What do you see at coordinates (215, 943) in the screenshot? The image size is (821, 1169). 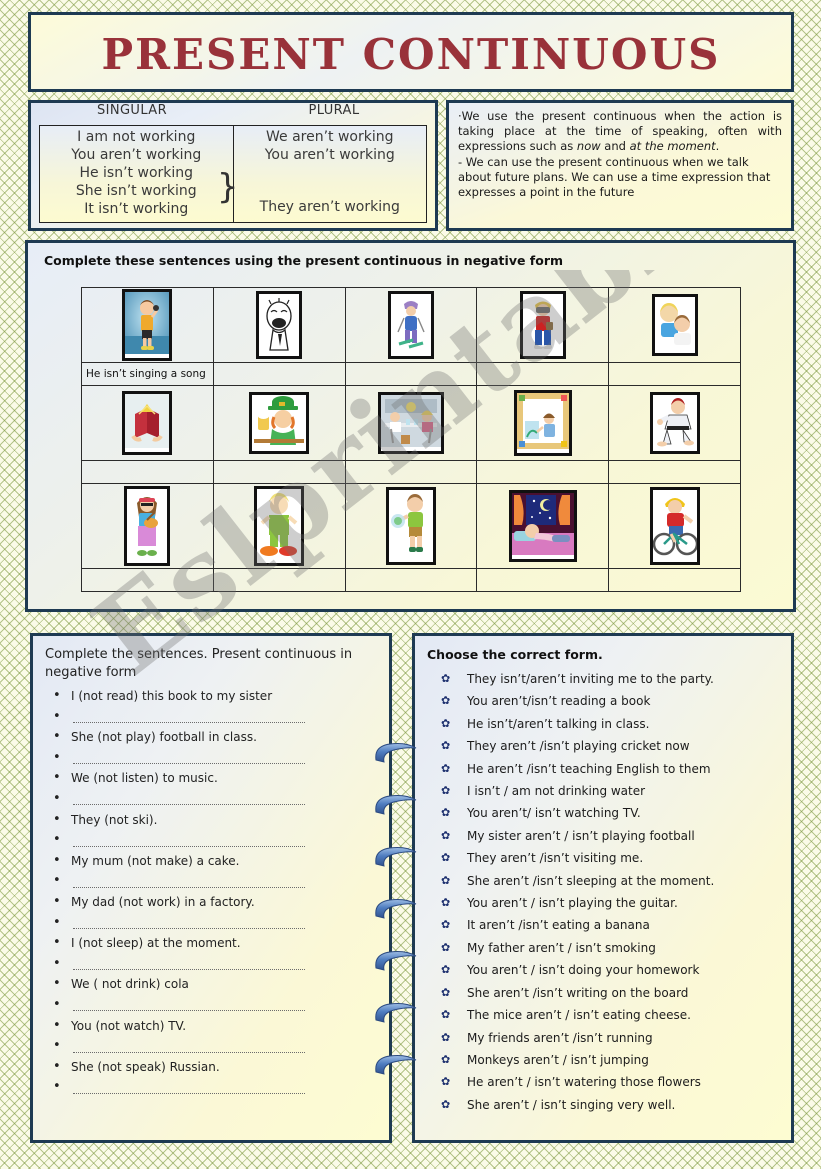 I see `list-item: I (not sleep) at the moment.` at bounding box center [215, 943].